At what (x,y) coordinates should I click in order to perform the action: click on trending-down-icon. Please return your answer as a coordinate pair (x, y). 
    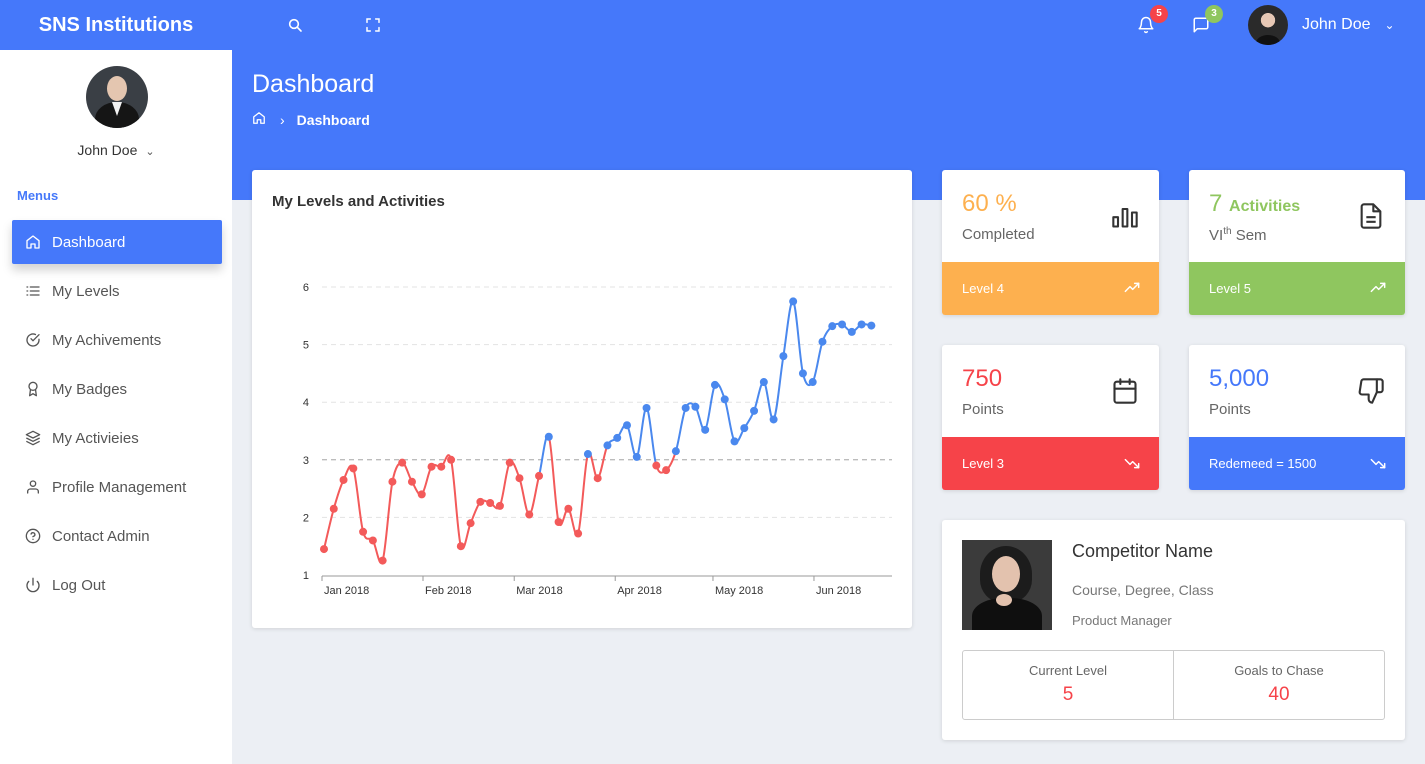
    Looking at the image, I should click on (1132, 464).